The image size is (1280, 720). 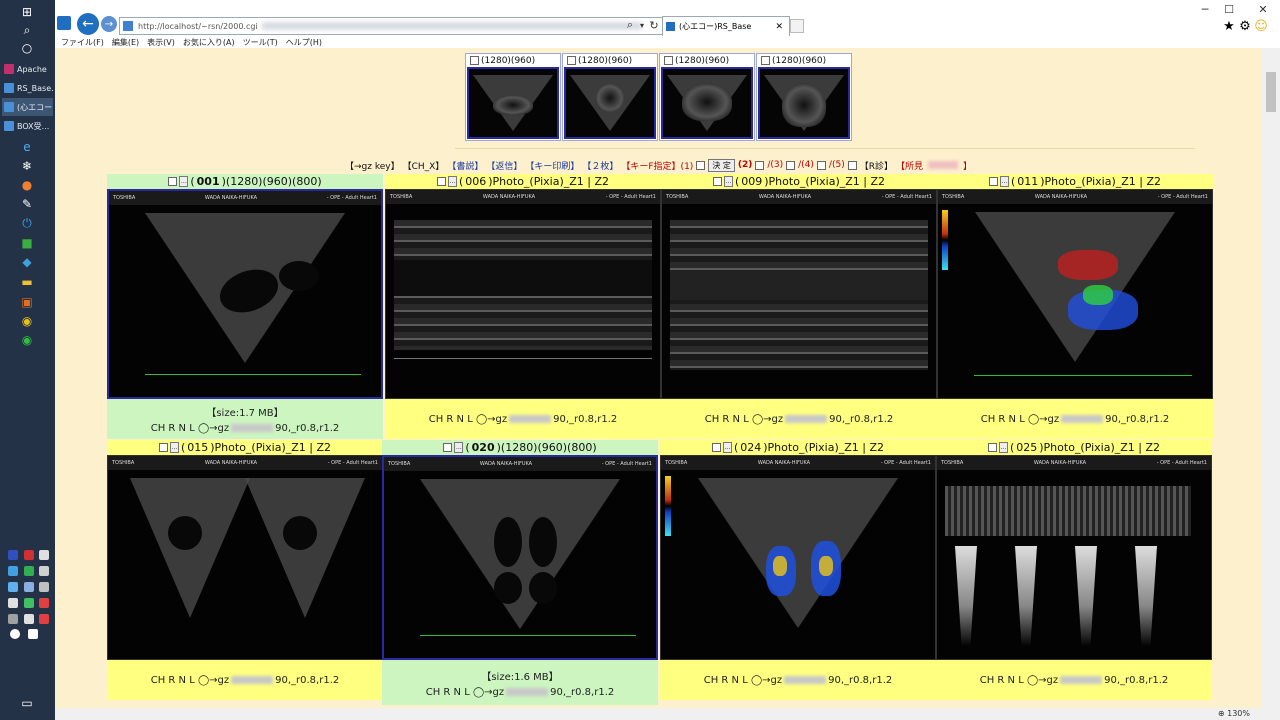 What do you see at coordinates (552, 165) in the screenshot?
I see `keyprint-link: 【キー印刷】` at bounding box center [552, 165].